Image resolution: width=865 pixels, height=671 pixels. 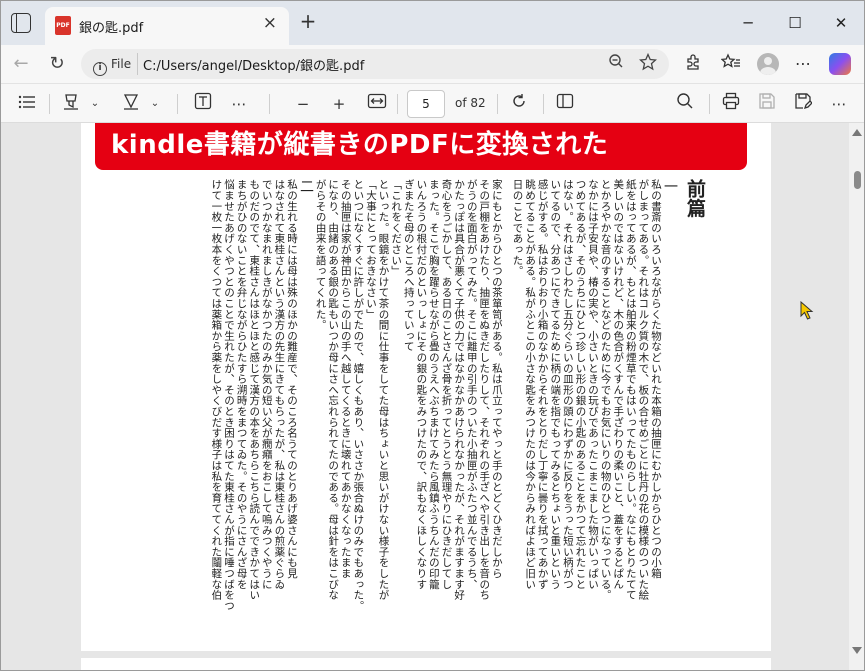 I want to click on tab-close-icon: ×, so click(x=270, y=23).